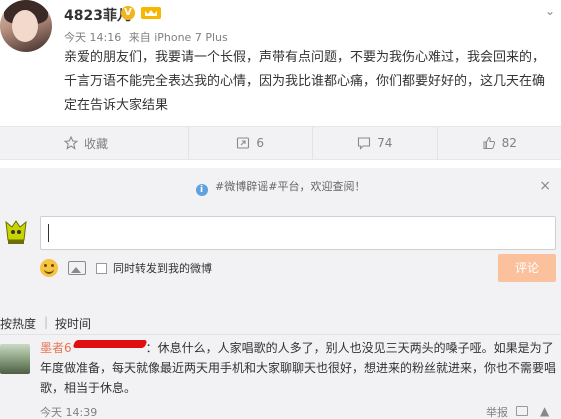 The width and height of the screenshot is (561, 419). What do you see at coordinates (509, 143) in the screenshot?
I see `like-count: 82` at bounding box center [509, 143].